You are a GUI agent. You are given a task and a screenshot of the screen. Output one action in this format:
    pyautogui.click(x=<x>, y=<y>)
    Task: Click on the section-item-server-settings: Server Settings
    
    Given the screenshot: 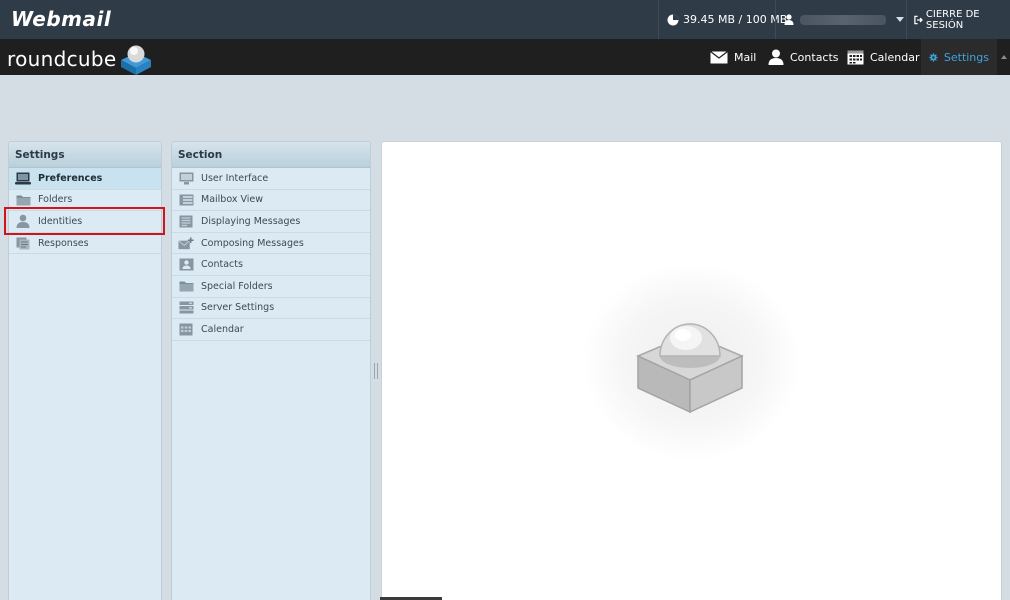 What is the action you would take?
    pyautogui.click(x=271, y=309)
    